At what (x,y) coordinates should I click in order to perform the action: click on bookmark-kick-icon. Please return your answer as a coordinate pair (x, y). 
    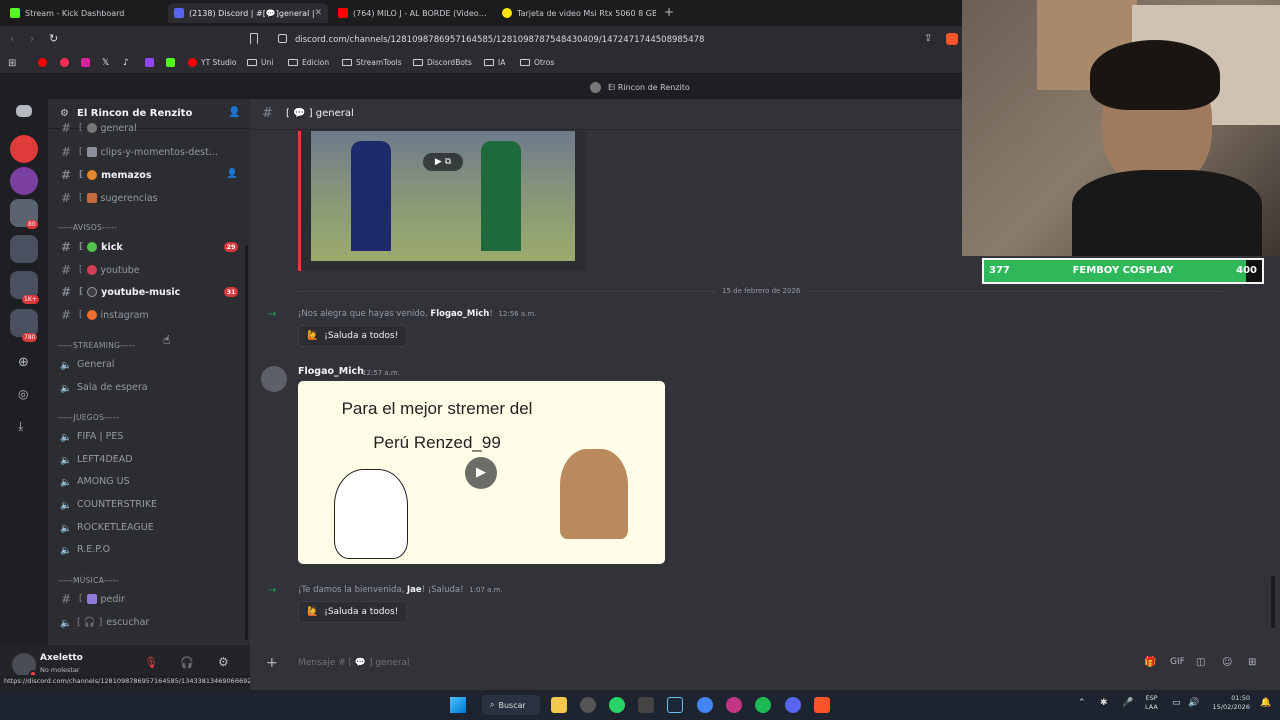
    Looking at the image, I should click on (172, 62).